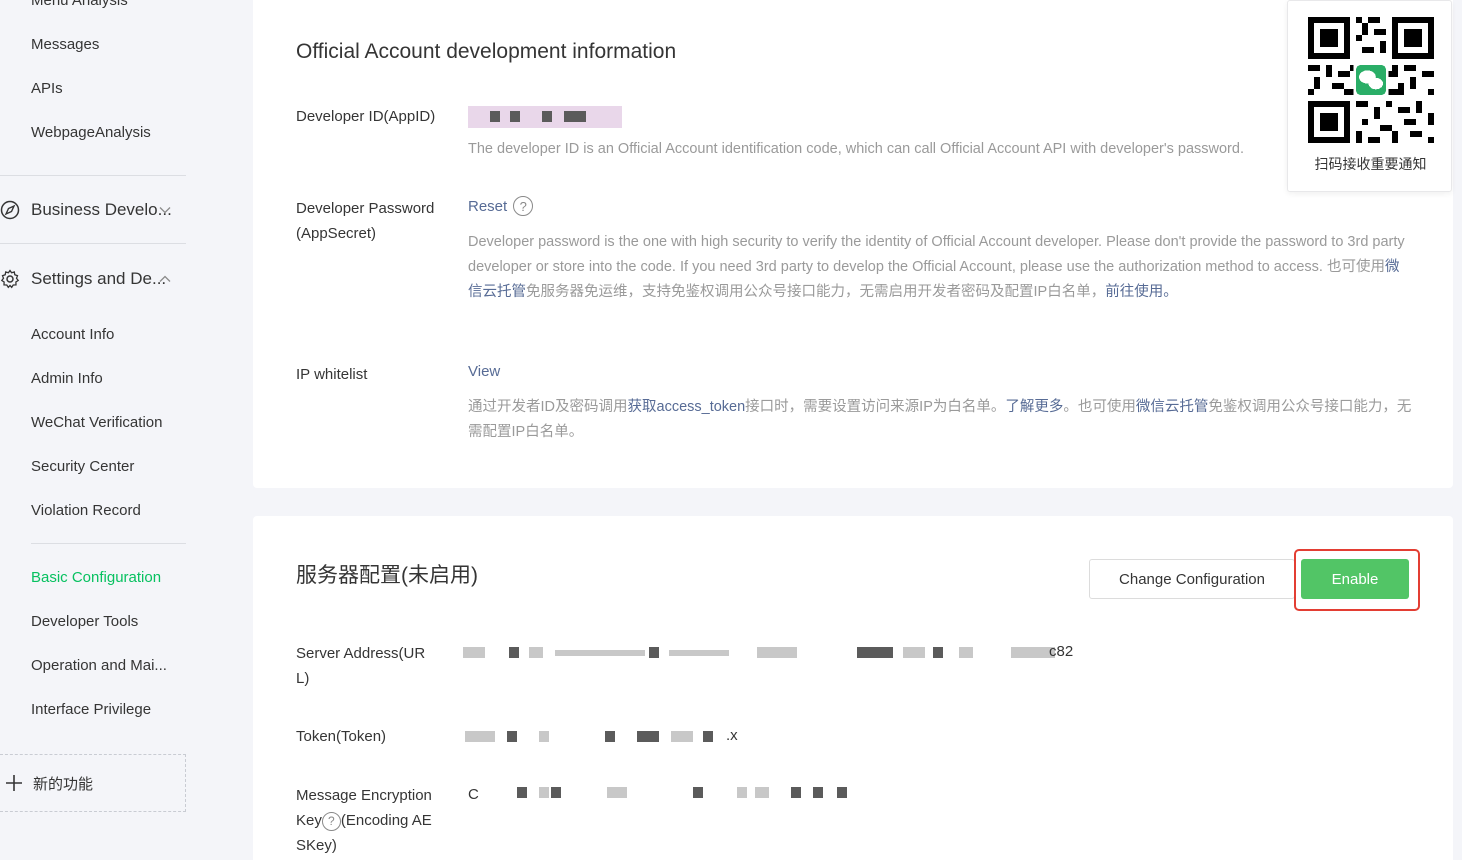  Describe the element at coordinates (687, 407) in the screenshot. I see `access-token-link: 获取access_token` at that location.